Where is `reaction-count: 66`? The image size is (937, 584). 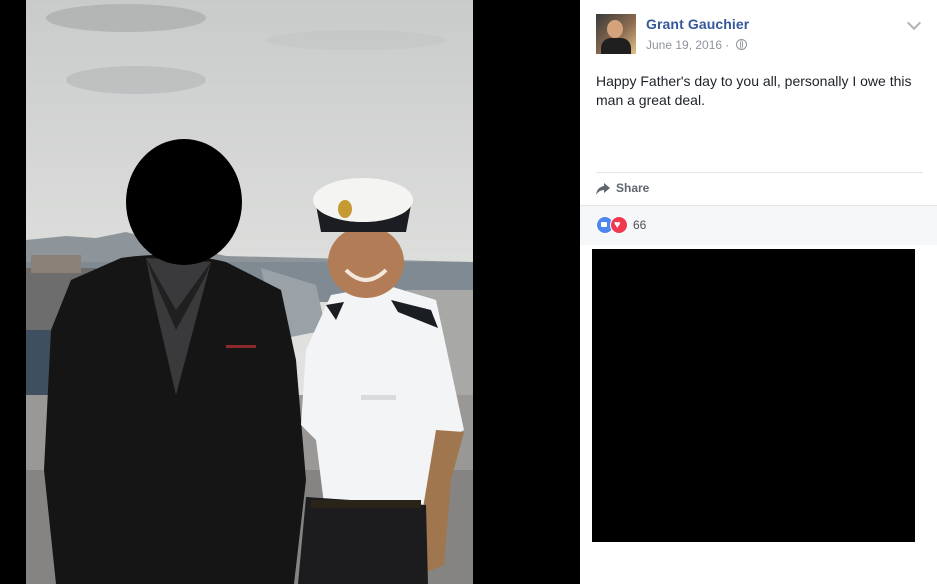
reaction-count: 66 is located at coordinates (640, 225).